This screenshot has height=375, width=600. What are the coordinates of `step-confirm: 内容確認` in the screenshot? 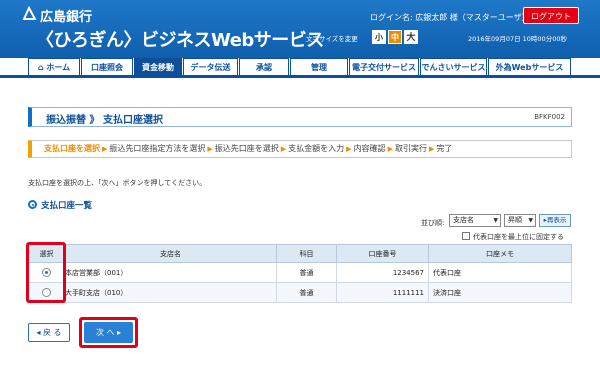 It's located at (369, 148).